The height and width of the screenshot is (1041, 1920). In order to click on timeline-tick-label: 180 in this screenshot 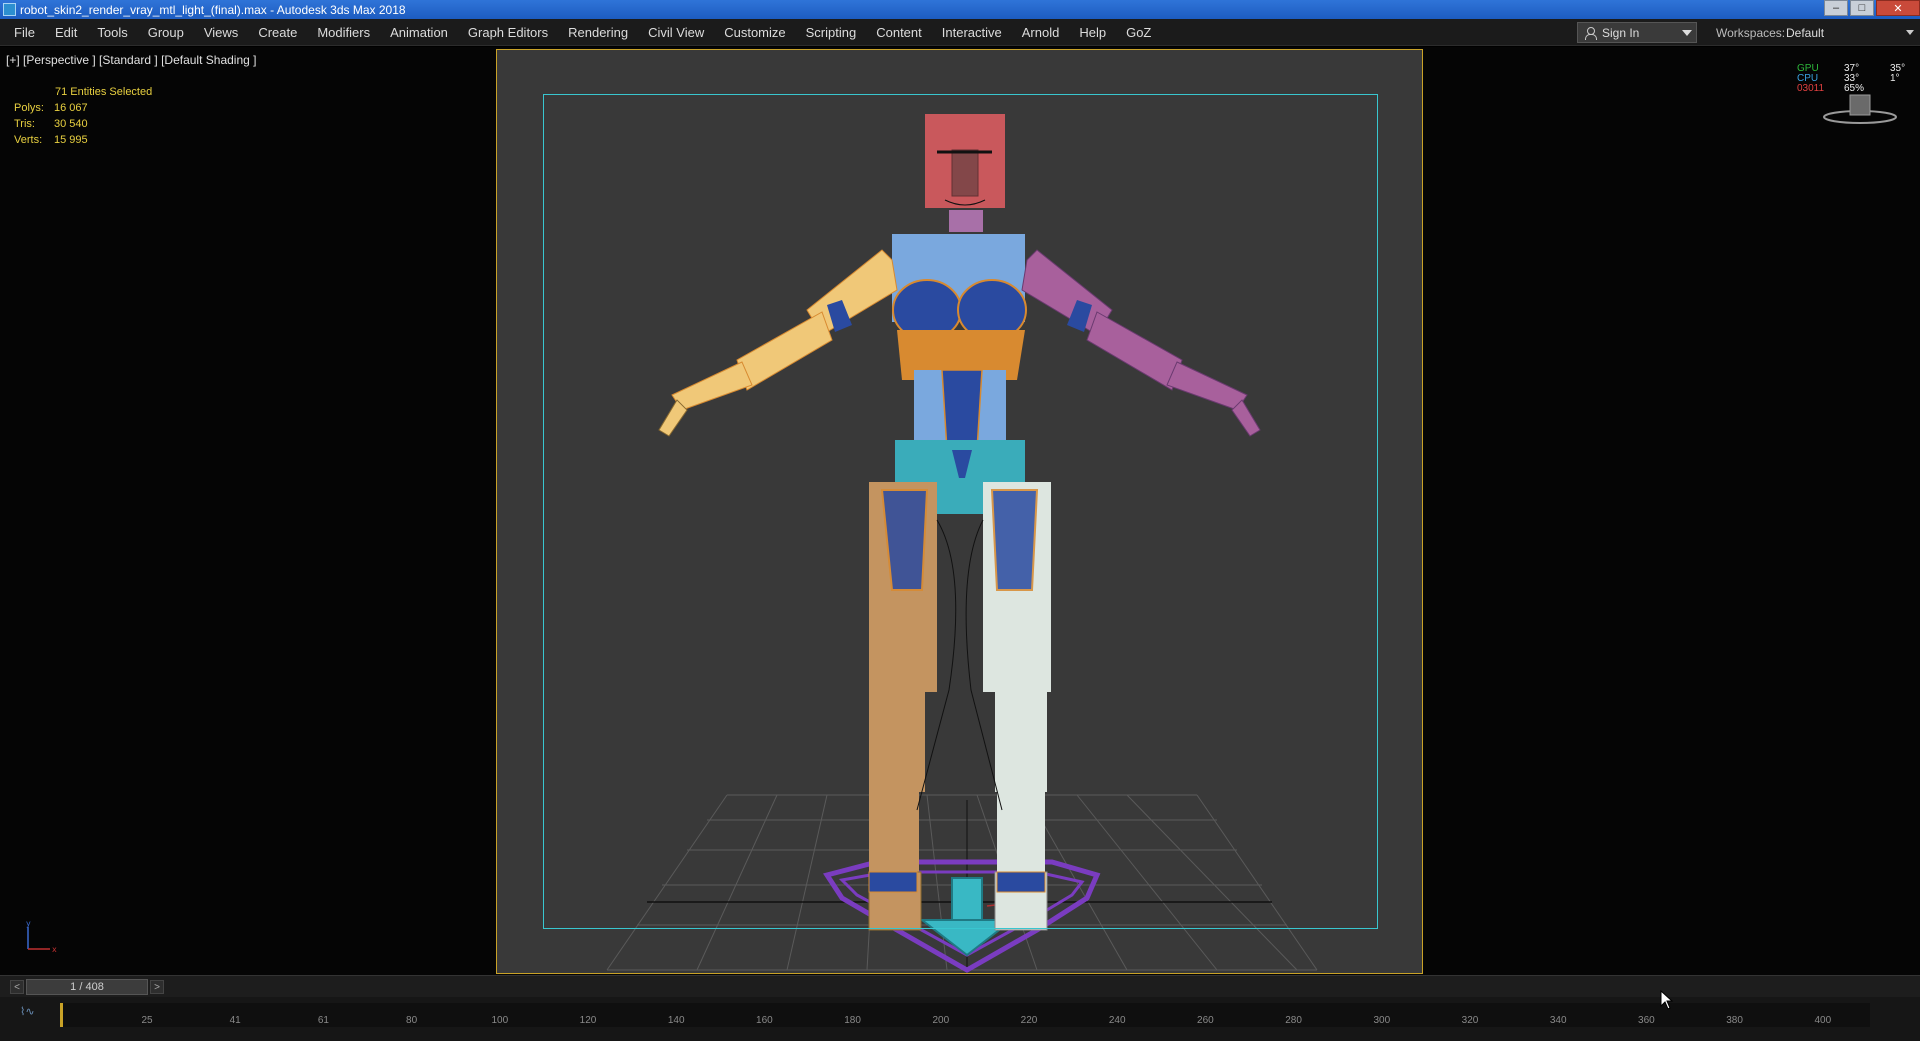, I will do `click(852, 1020)`.